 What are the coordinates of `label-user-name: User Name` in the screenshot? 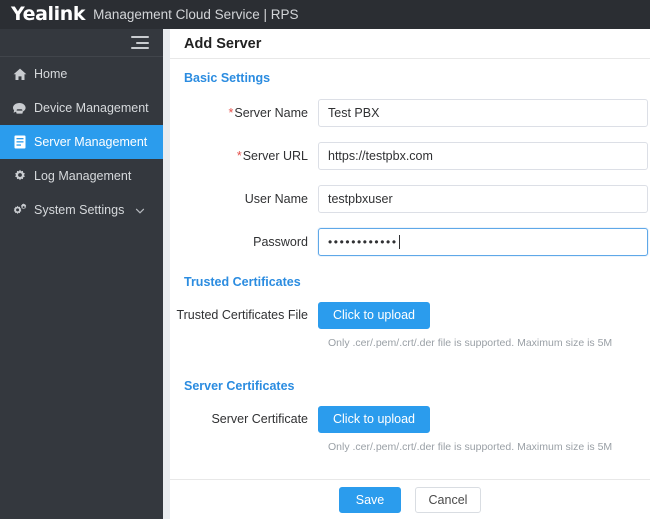 It's located at (276, 198).